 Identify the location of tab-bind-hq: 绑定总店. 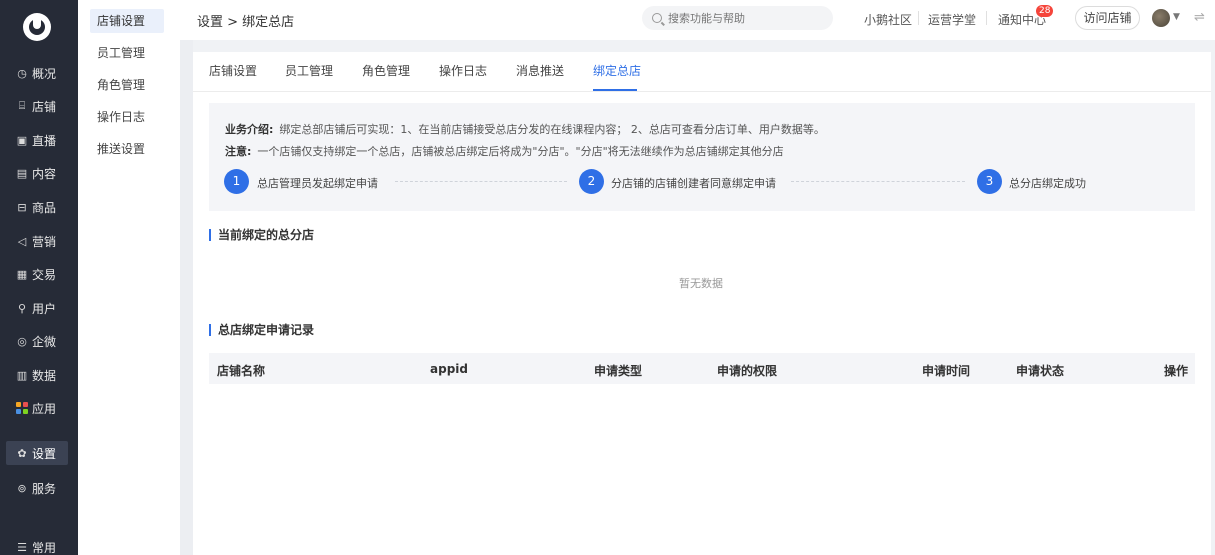
(617, 70).